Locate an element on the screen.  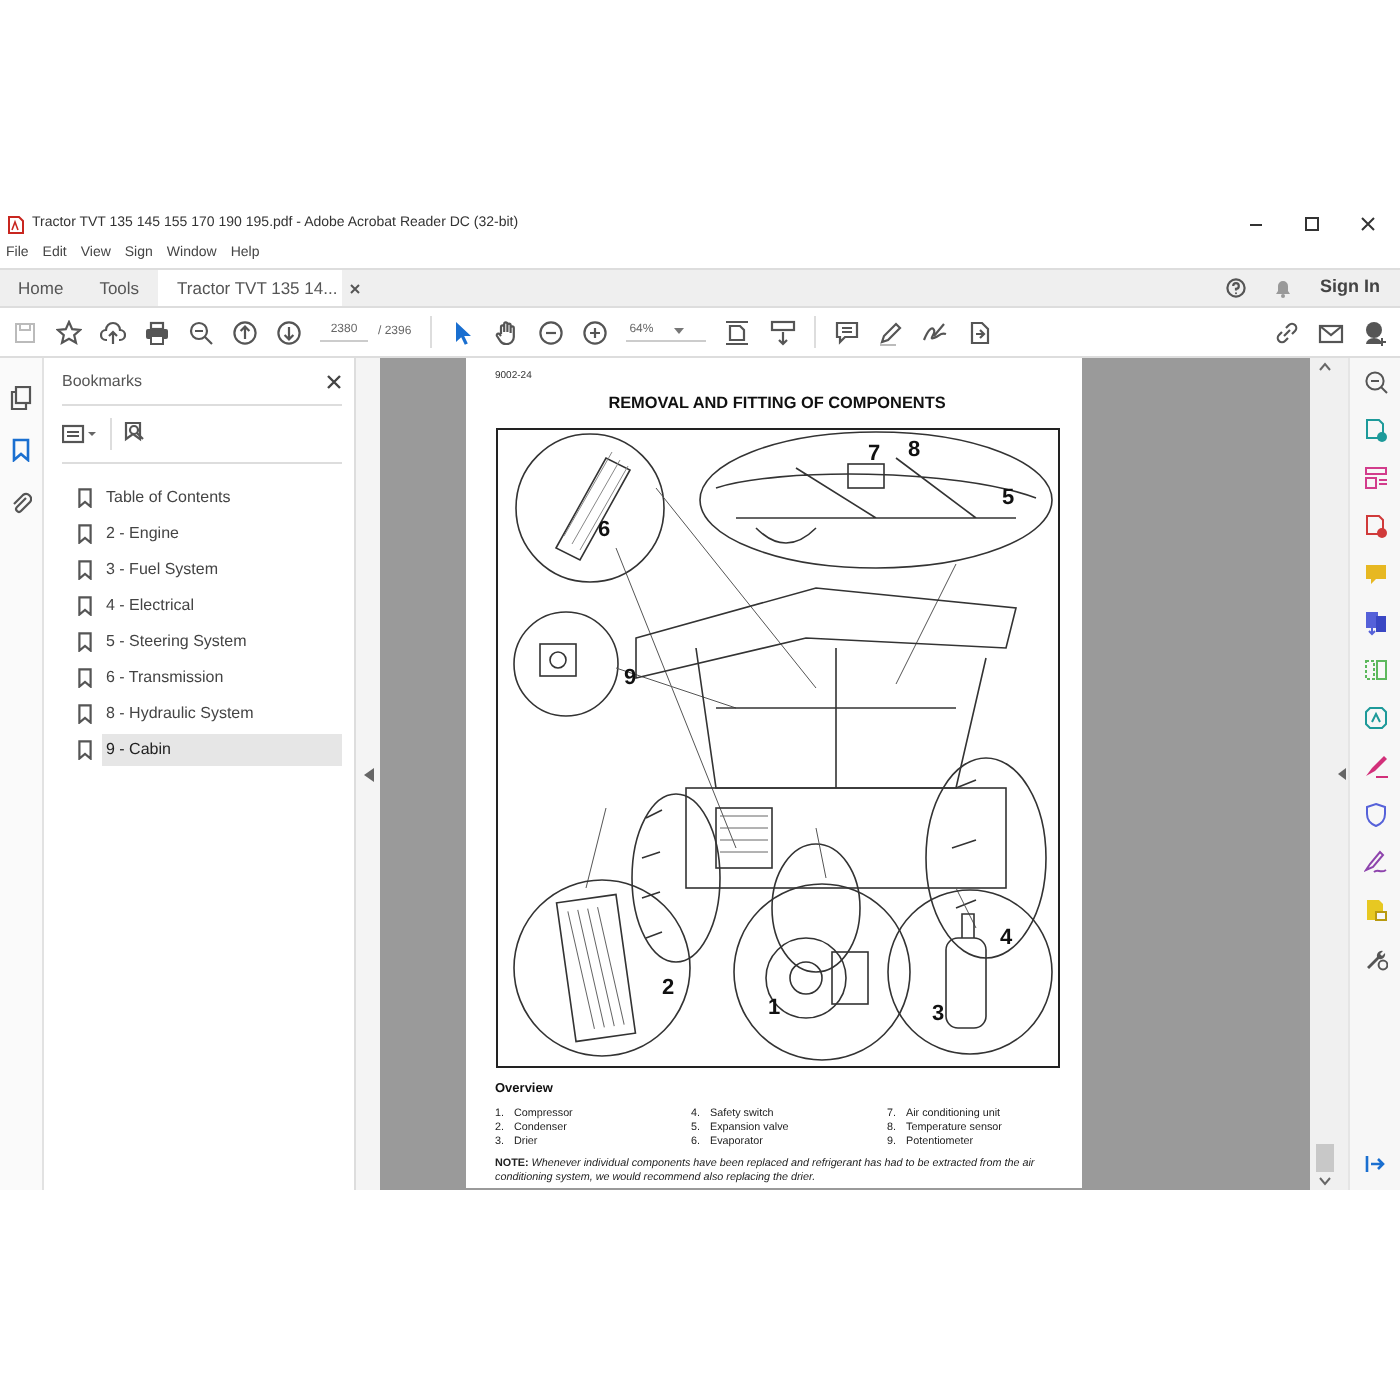
page-heading: REMOVAL AND FITTING OF COMPONENTS is located at coordinates (777, 403).